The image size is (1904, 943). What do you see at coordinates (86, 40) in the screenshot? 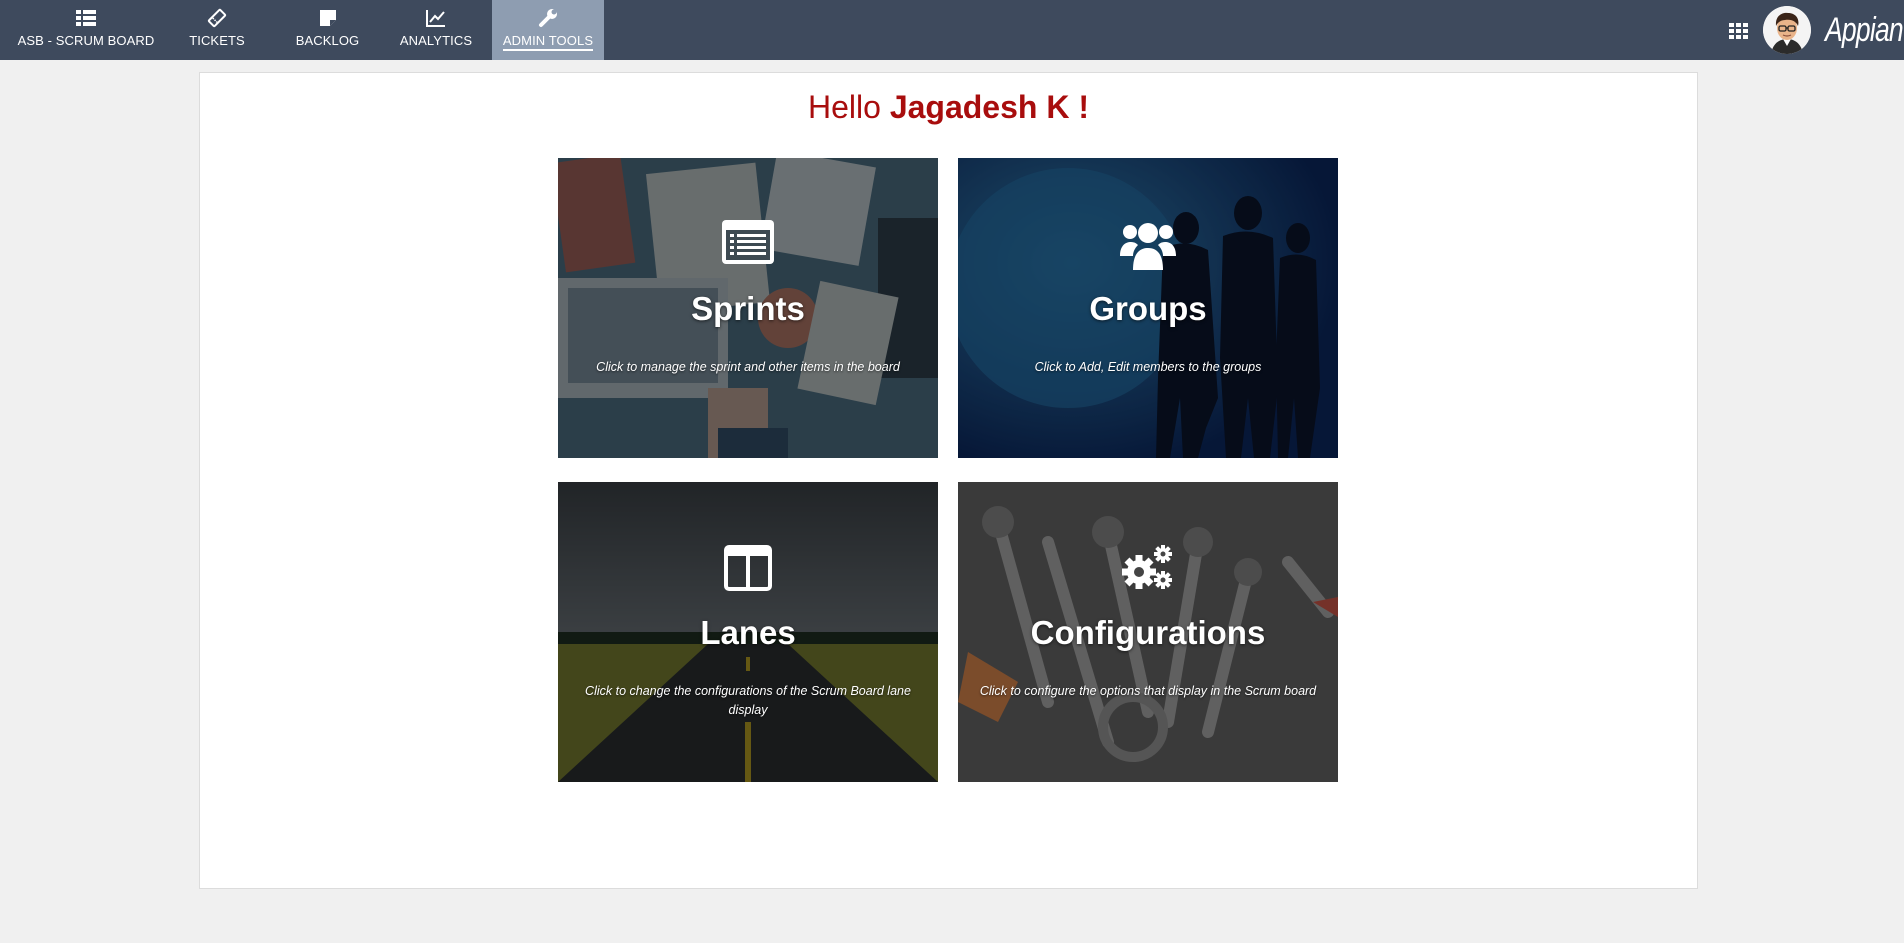
I see `tab-label: ASB - SCRUM BOARD` at bounding box center [86, 40].